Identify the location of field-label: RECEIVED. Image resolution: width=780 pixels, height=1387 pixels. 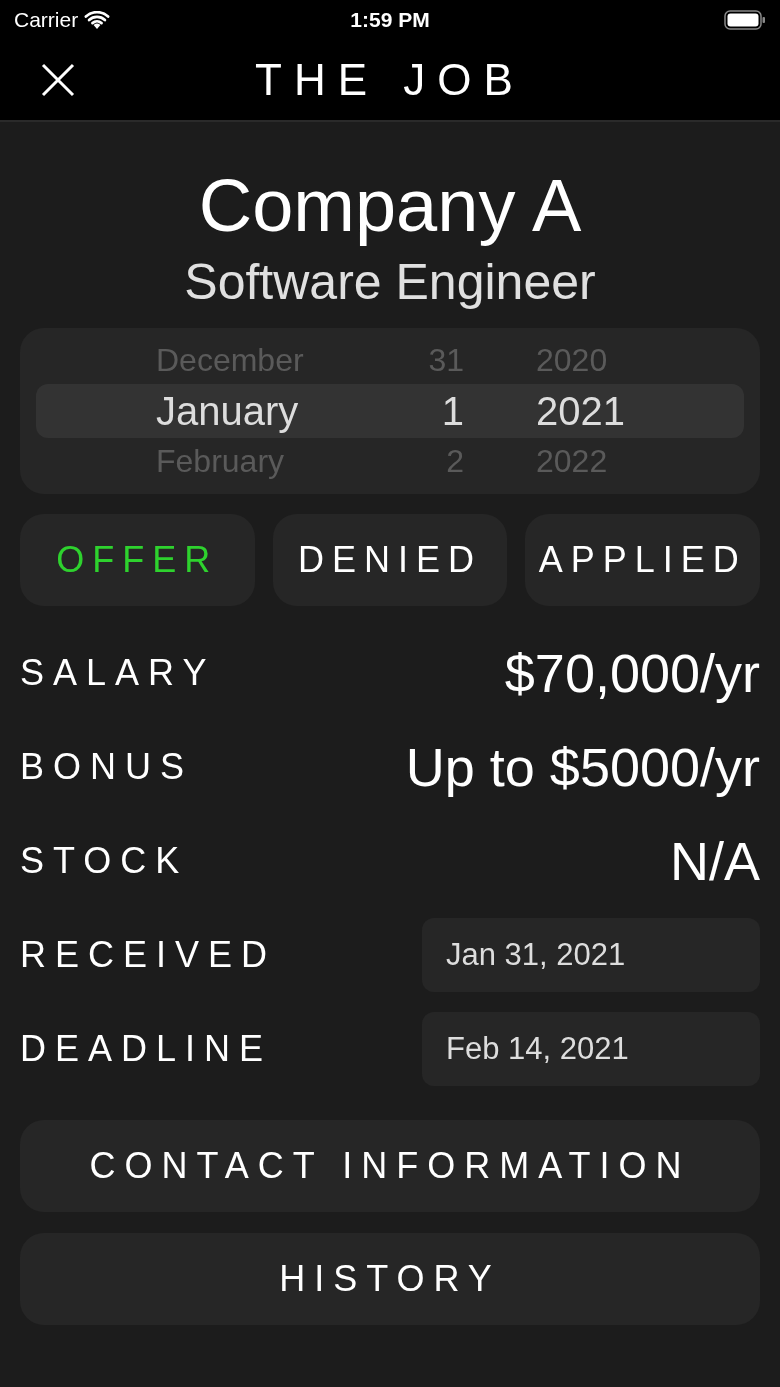
(148, 955).